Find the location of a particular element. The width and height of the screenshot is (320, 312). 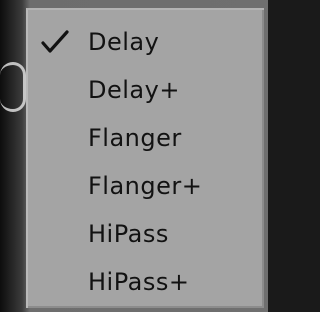

menu-item-label: HiPass+ is located at coordinates (139, 282).